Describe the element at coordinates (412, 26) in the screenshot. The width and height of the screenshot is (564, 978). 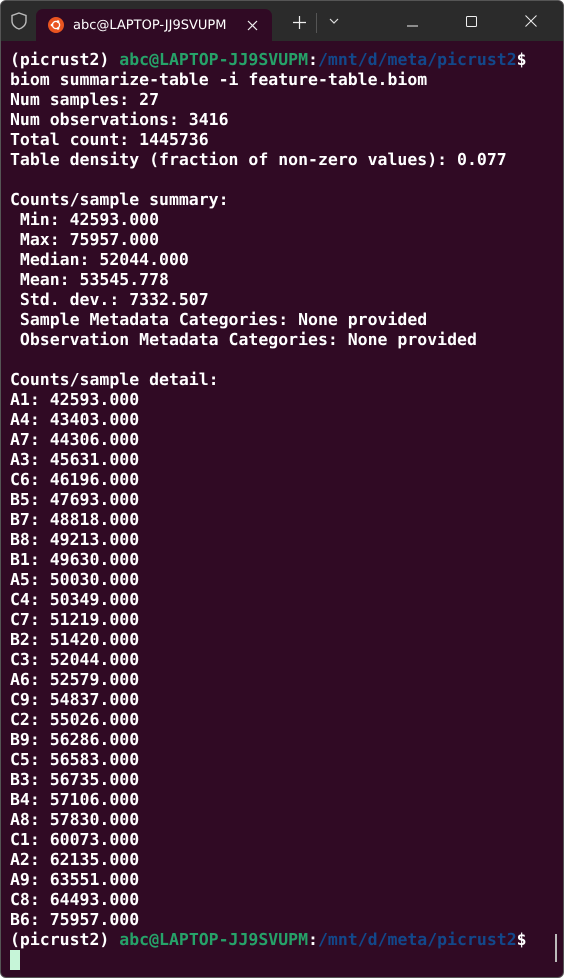
I see `minimize-icon` at that location.